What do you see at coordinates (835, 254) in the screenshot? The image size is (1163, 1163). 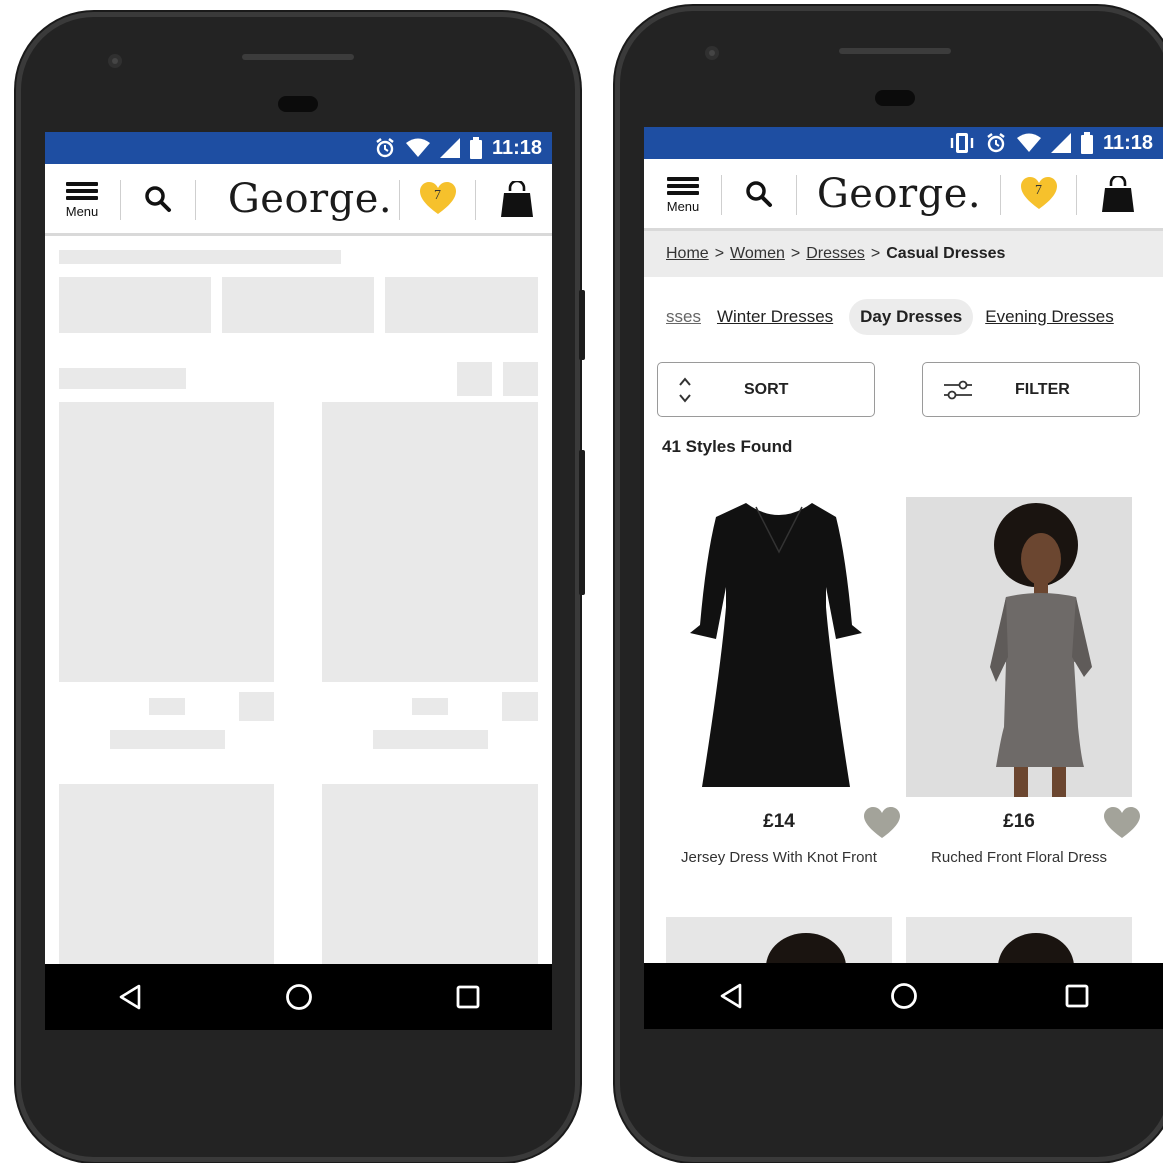 I see `breadcrumb-dresses: Dresses` at bounding box center [835, 254].